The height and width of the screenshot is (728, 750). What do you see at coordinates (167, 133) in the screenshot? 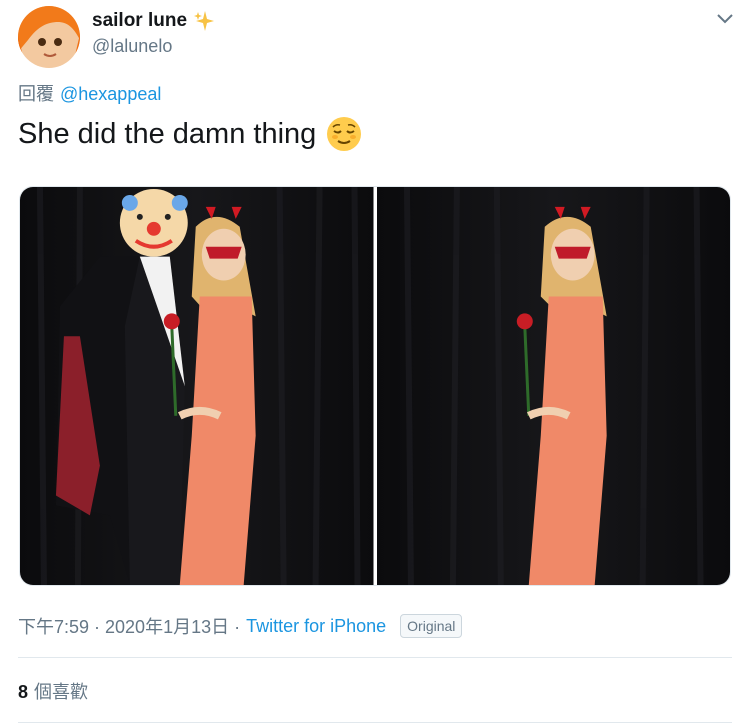
I see `tweet-text-content: She did the damn thing` at bounding box center [167, 133].